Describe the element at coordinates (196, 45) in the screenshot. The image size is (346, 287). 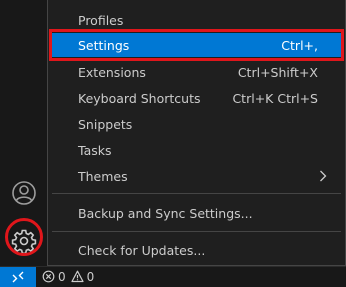
I see `settings-highlight-box` at that location.